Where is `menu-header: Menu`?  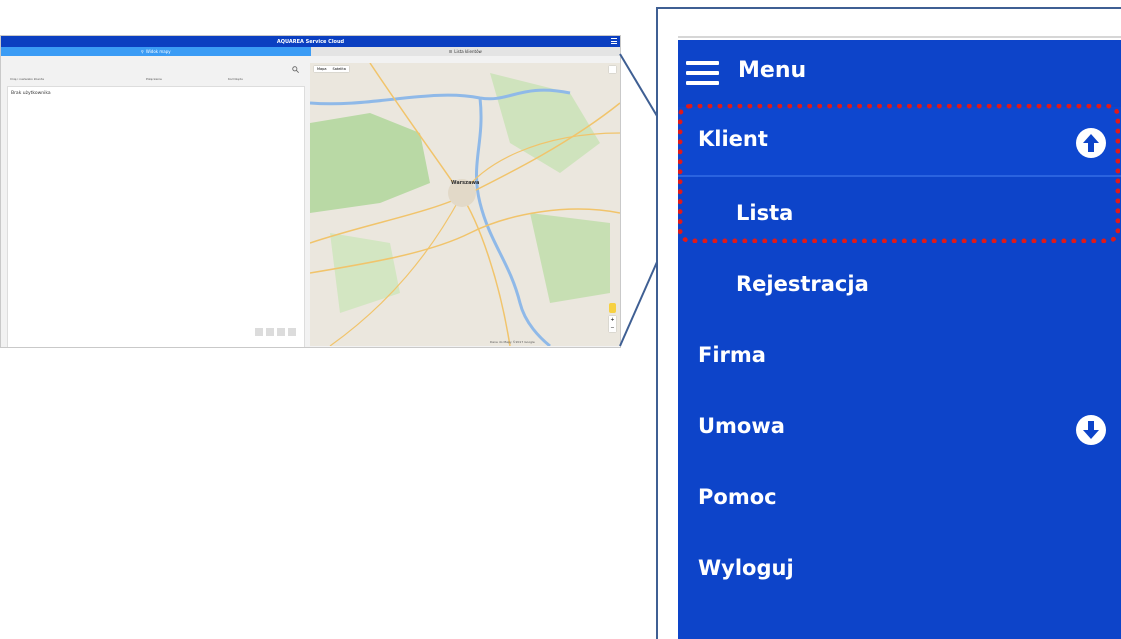
menu-header: Menu is located at coordinates (899, 73).